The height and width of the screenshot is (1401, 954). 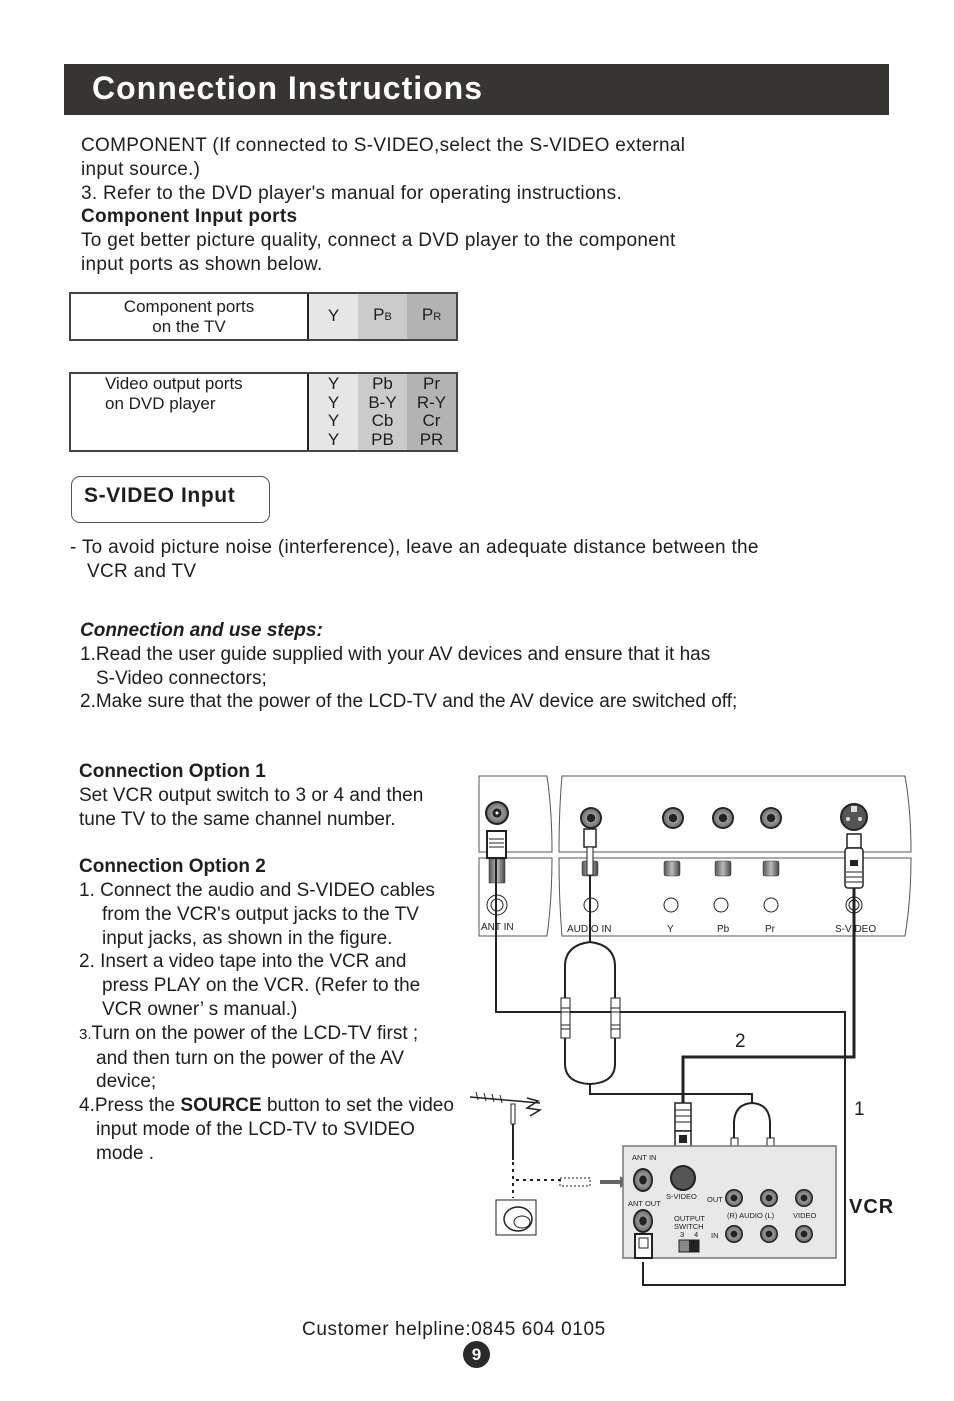 What do you see at coordinates (591, 818) in the screenshot?
I see `tv-audio-in-jack` at bounding box center [591, 818].